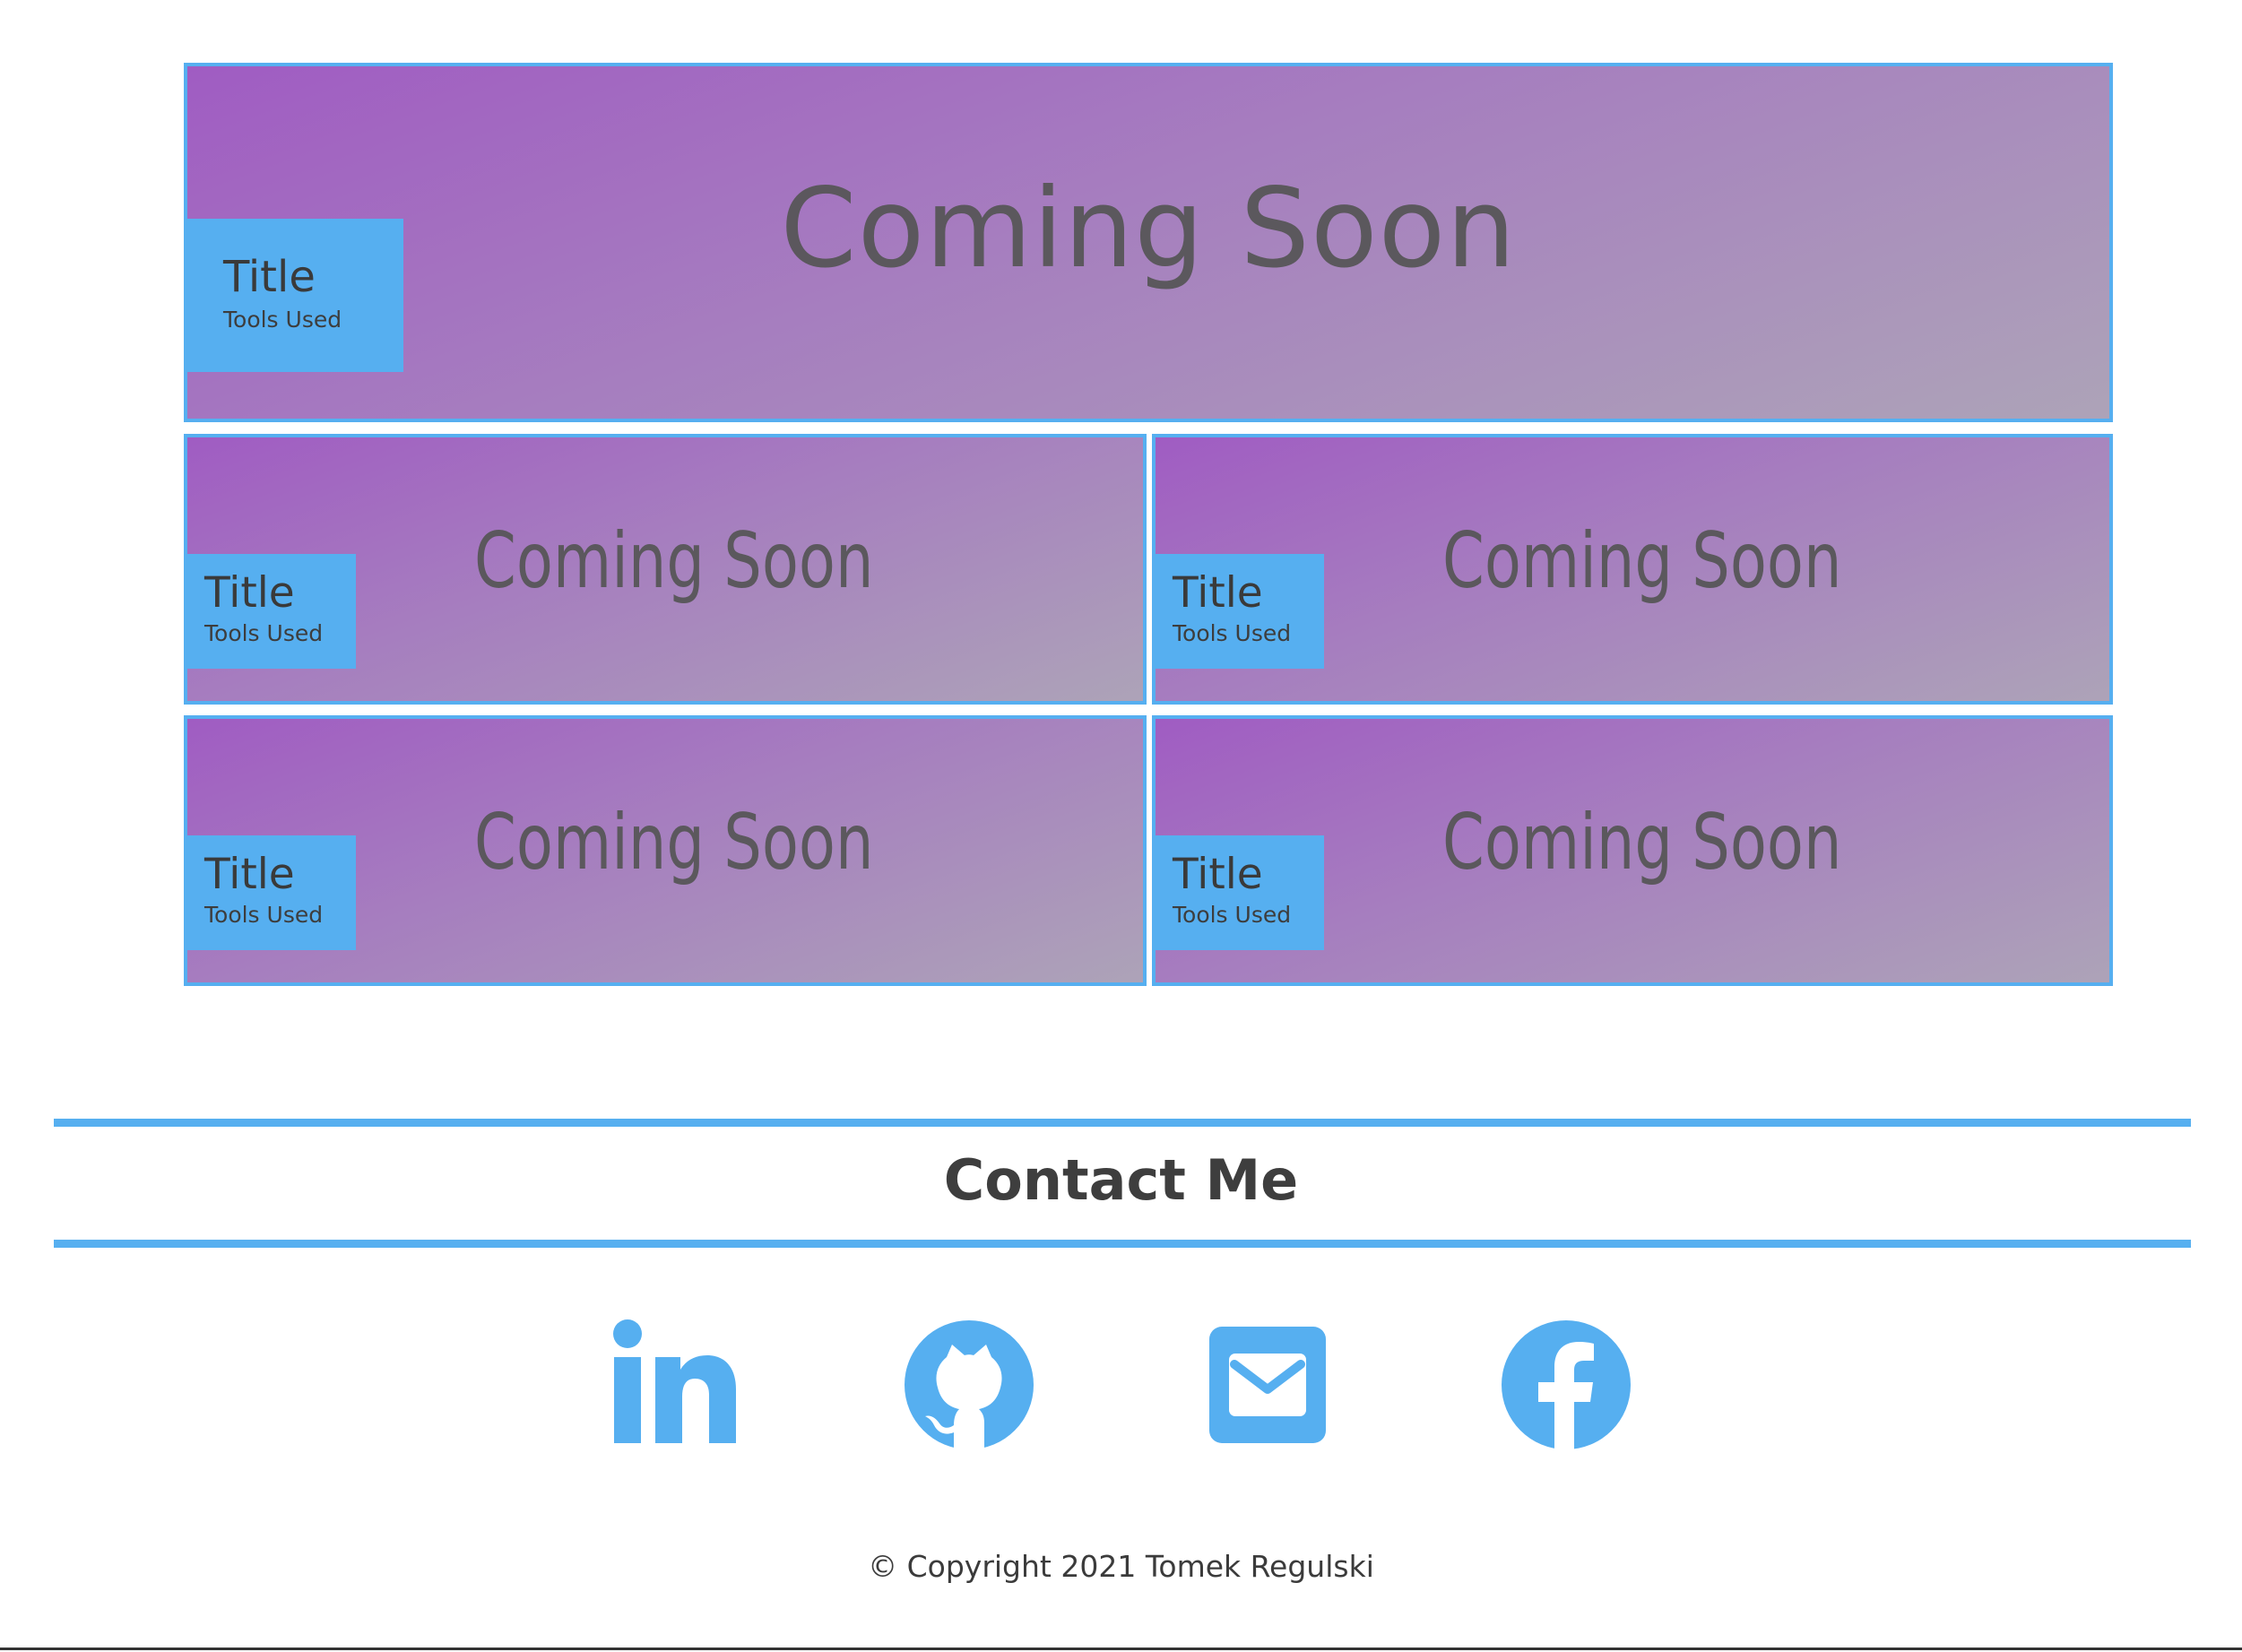 The image size is (2242, 1652). I want to click on email-link, so click(1267, 1385).